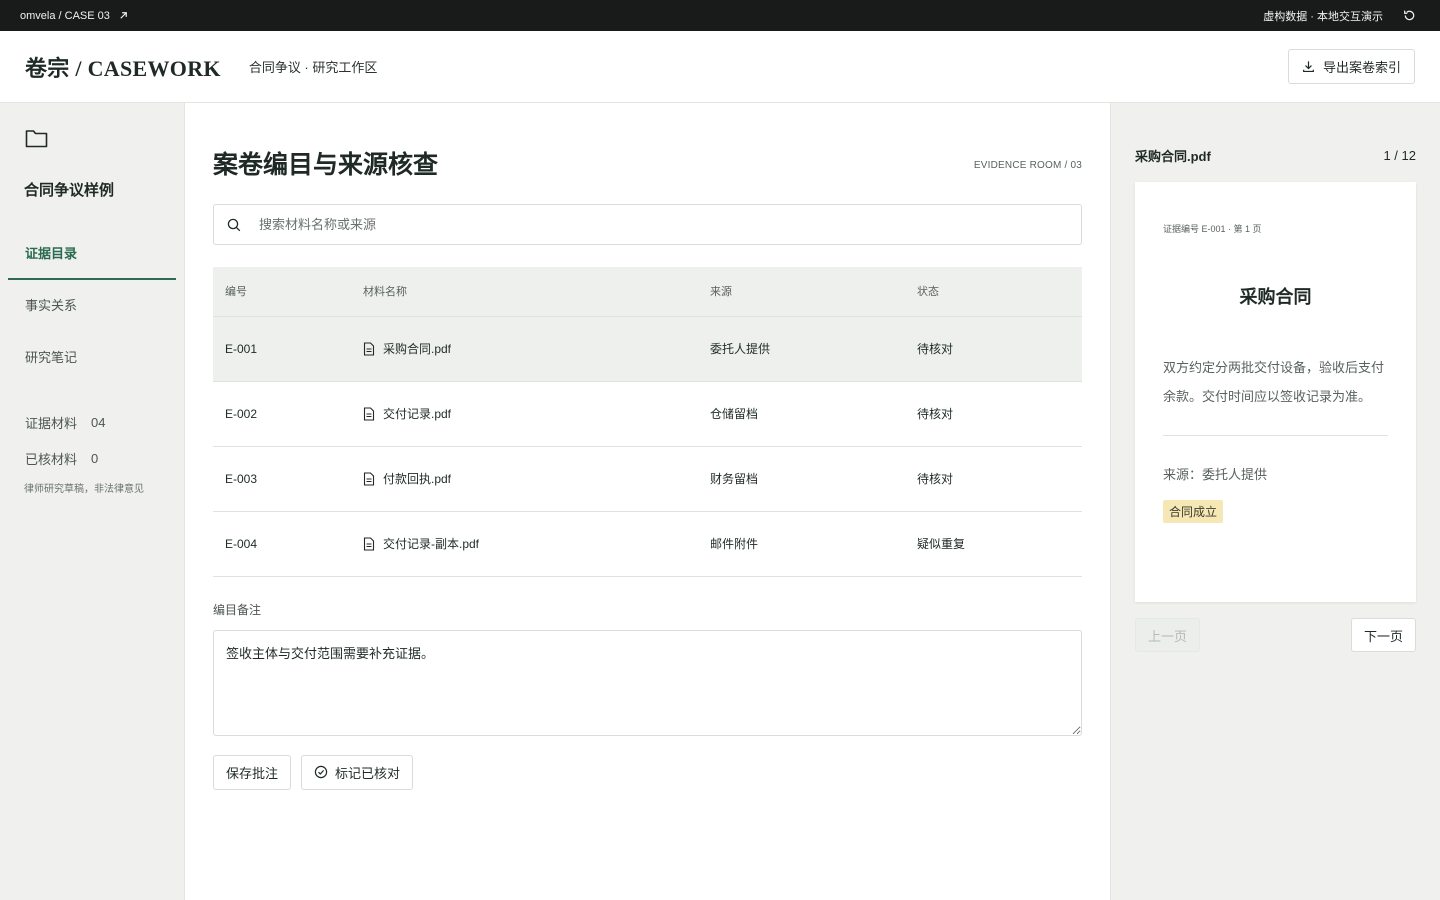 The image size is (1440, 900). What do you see at coordinates (123, 15) in the screenshot?
I see `external-link-icon` at bounding box center [123, 15].